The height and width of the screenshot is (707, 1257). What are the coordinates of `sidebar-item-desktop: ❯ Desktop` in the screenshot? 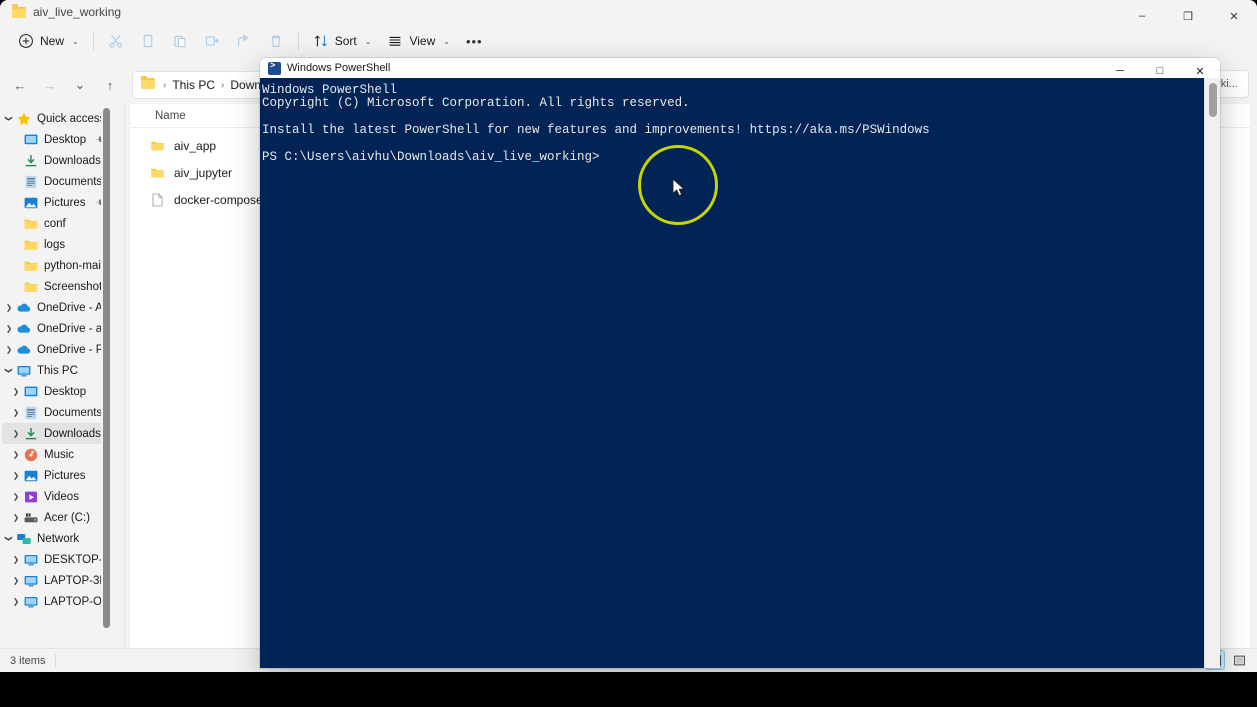 It's located at (56, 391).